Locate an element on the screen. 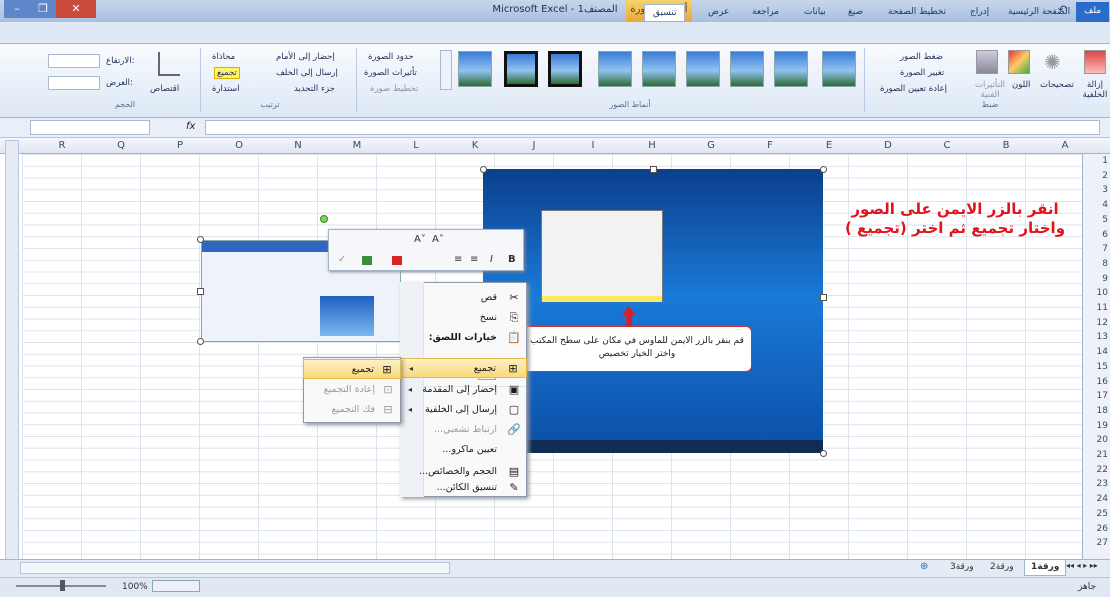 This screenshot has height=597, width=1110. grow-font-button: A˄ is located at coordinates (438, 239).